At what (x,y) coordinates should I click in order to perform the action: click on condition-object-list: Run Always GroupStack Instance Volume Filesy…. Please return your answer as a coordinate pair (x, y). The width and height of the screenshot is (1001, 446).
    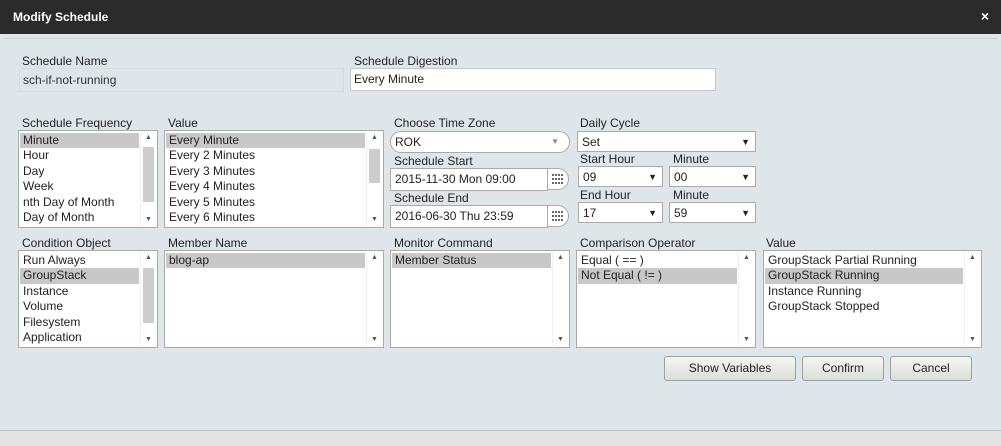
    Looking at the image, I should click on (88, 299).